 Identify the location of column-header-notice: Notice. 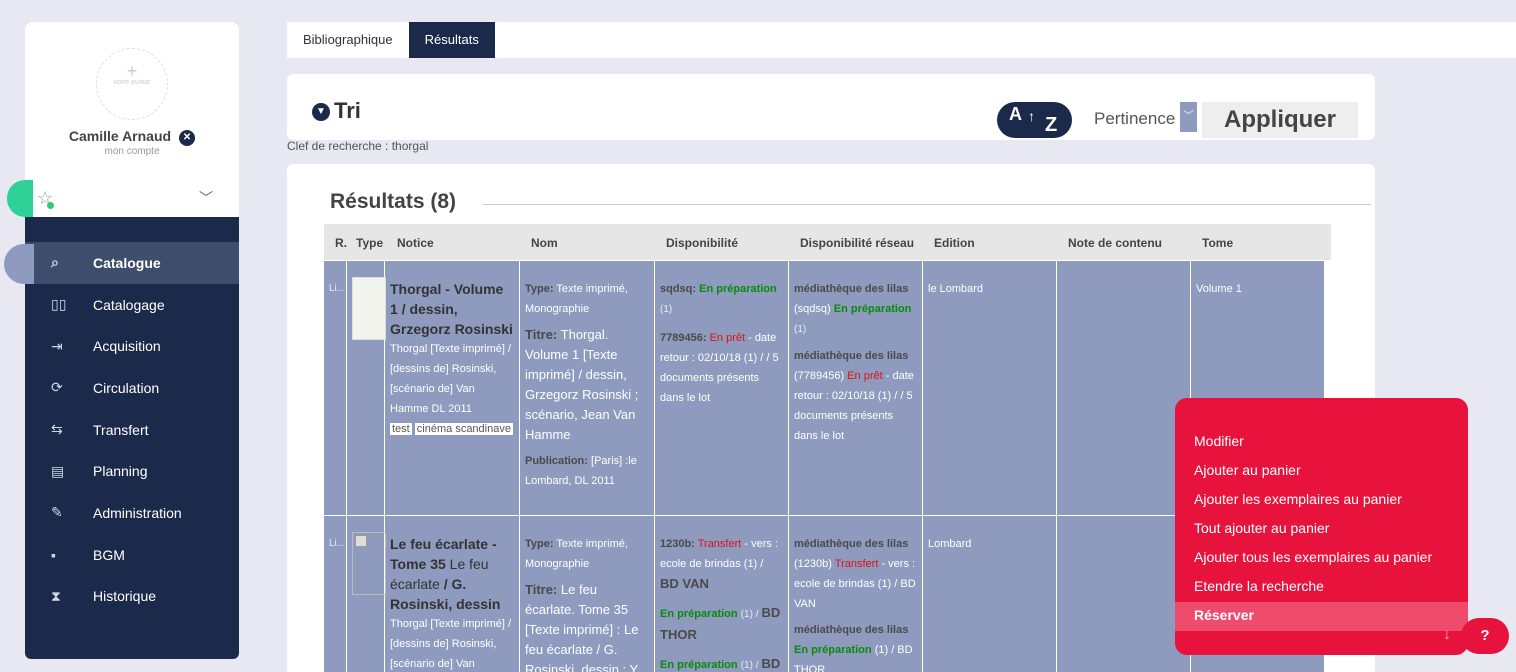
(415, 243).